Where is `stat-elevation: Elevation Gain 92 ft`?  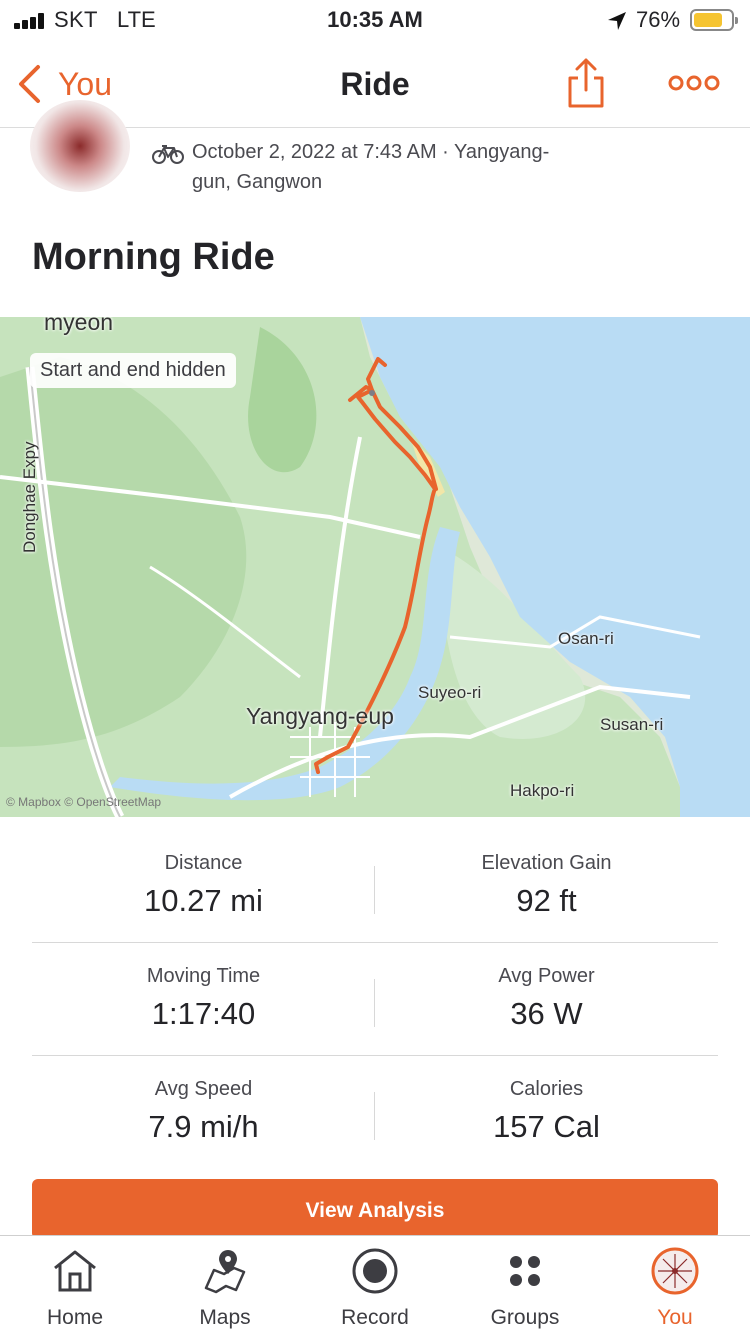
stat-elevation: Elevation Gain 92 ft is located at coordinates (546, 874).